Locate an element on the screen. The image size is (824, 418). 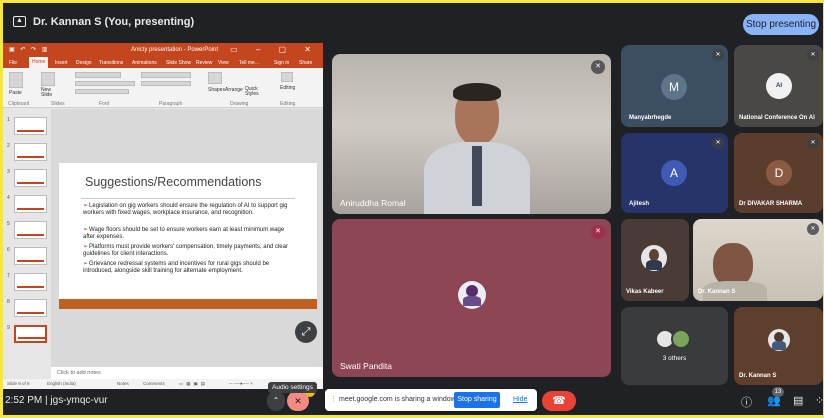
participant-name: Dr DIVAKAR SHARMA is located at coordinates (771, 204).